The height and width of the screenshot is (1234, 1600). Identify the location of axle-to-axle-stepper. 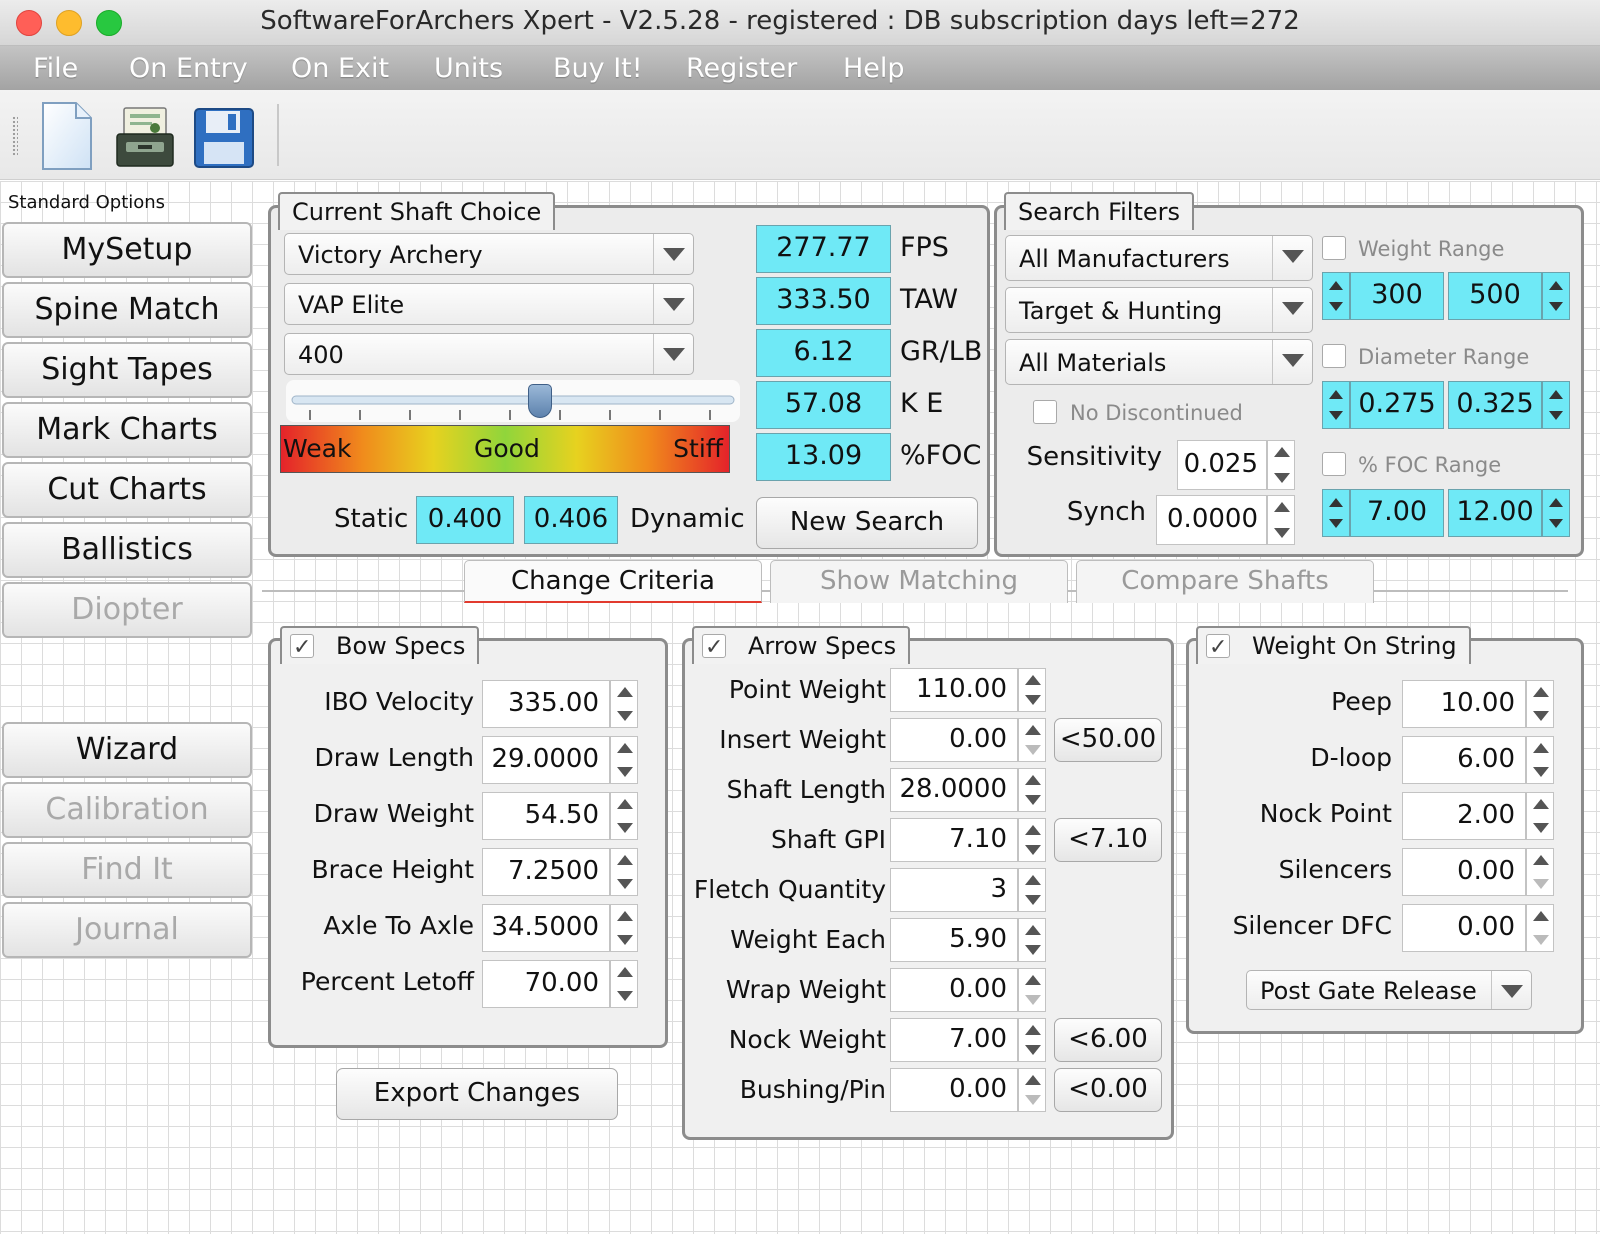
(624, 928).